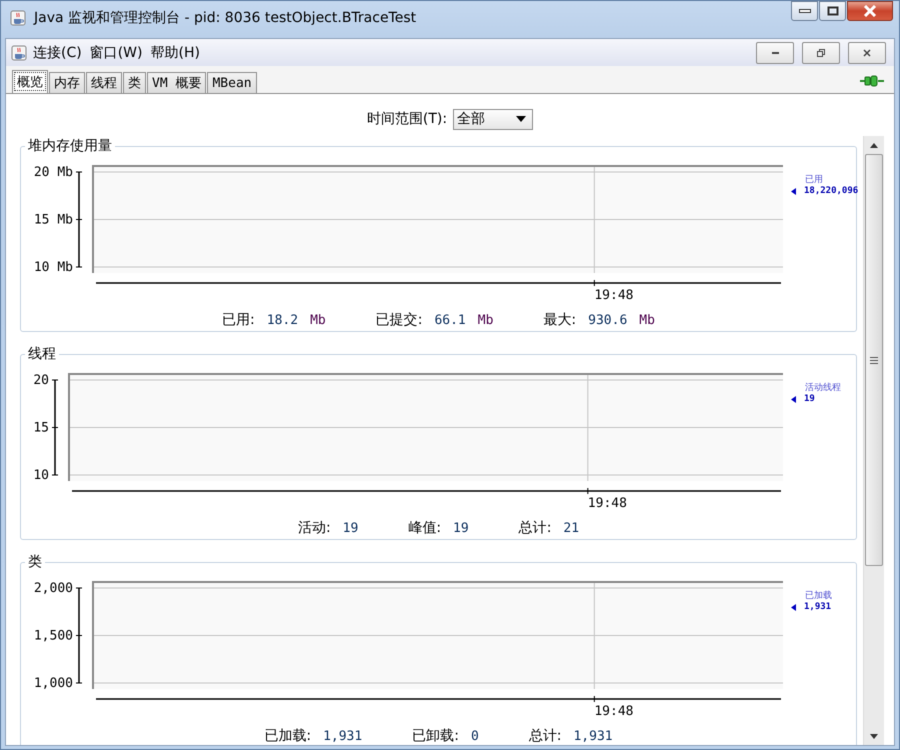 This screenshot has width=900, height=750. What do you see at coordinates (67, 82) in the screenshot?
I see `tab: 内存` at bounding box center [67, 82].